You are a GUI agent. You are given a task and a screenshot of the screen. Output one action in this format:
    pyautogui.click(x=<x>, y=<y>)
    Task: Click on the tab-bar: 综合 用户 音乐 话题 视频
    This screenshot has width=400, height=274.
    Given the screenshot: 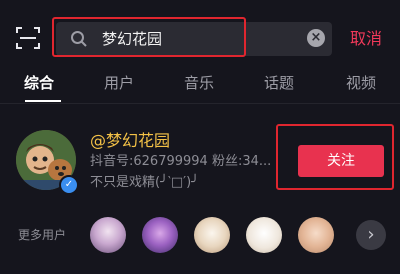 What is the action you would take?
    pyautogui.click(x=200, y=84)
    